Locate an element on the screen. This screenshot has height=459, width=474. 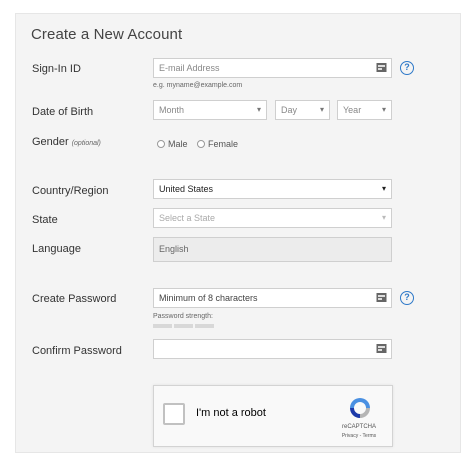
page-title: Create a New Account is located at coordinates (107, 34).